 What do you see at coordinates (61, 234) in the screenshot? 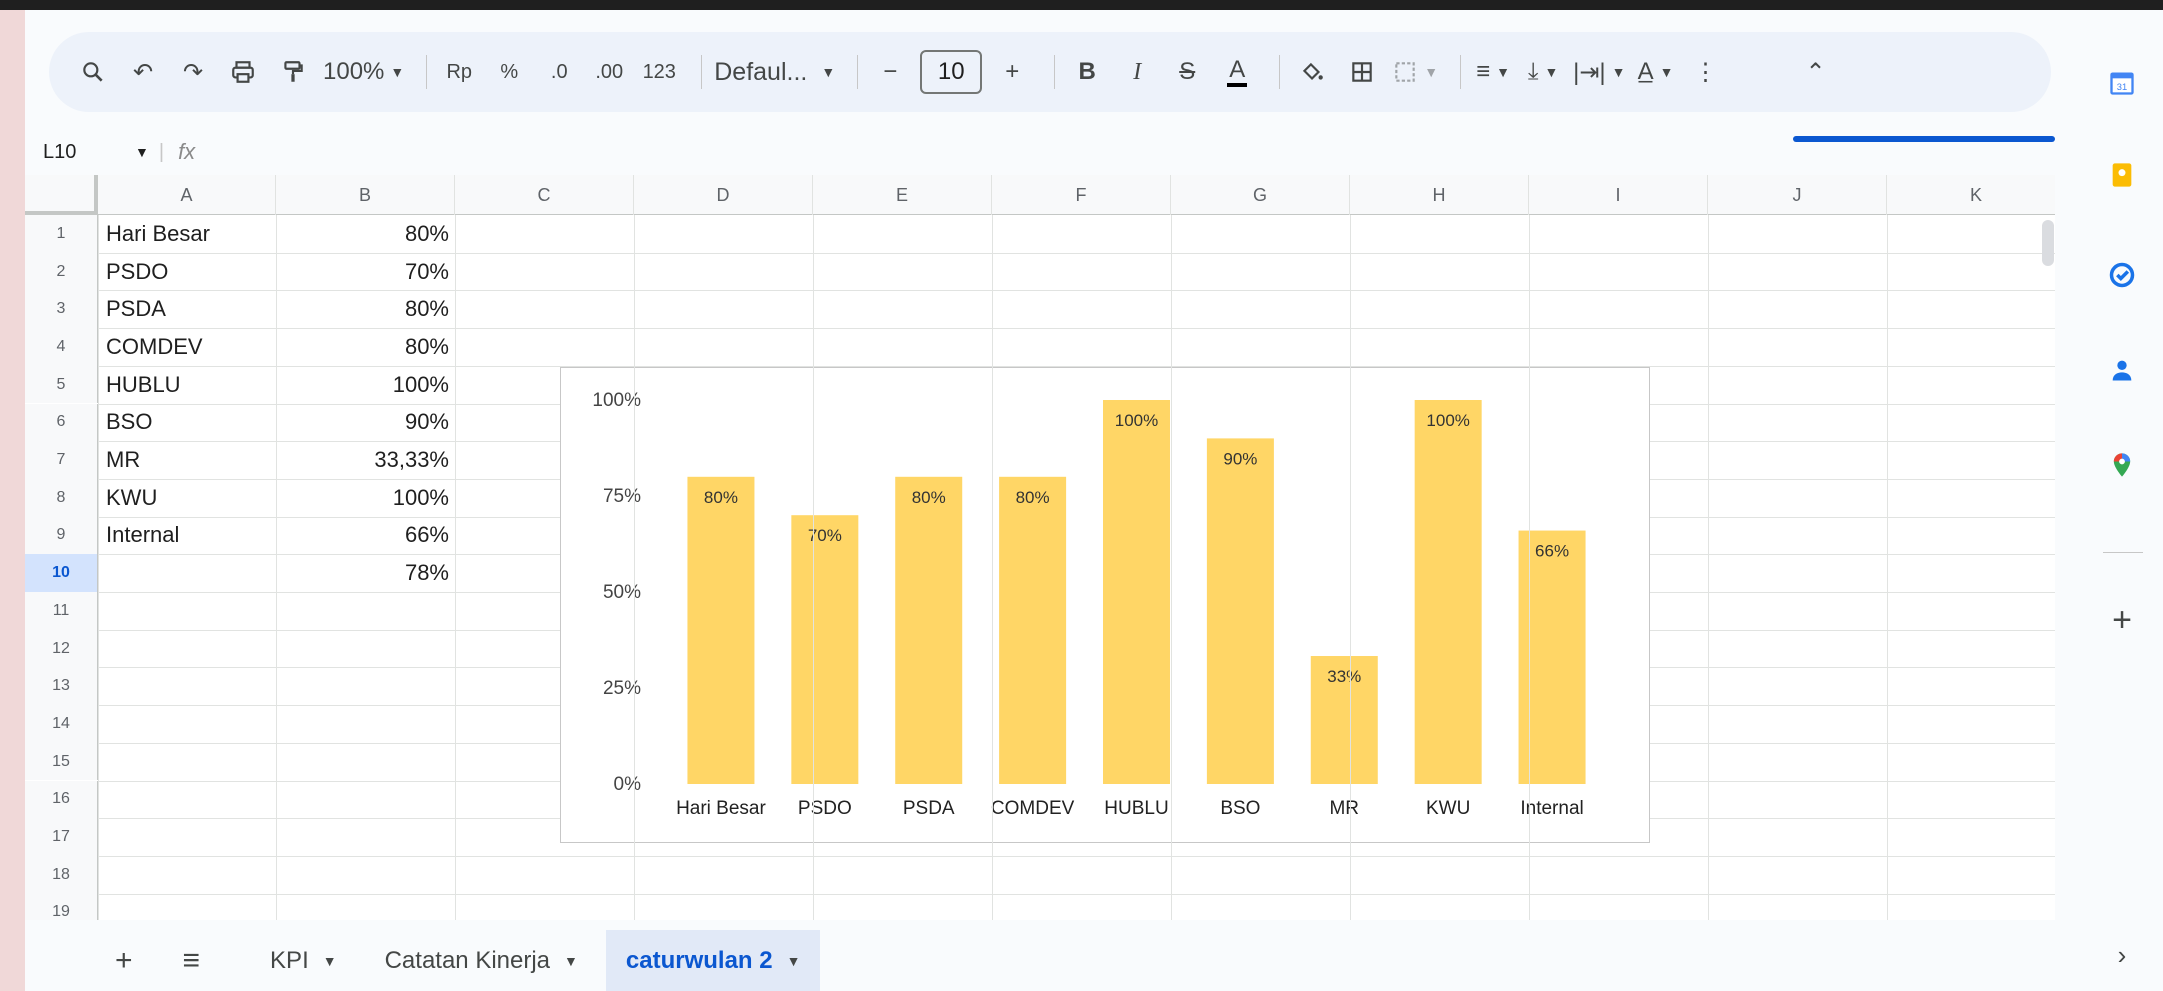
I see `row-header-1: 1` at bounding box center [61, 234].